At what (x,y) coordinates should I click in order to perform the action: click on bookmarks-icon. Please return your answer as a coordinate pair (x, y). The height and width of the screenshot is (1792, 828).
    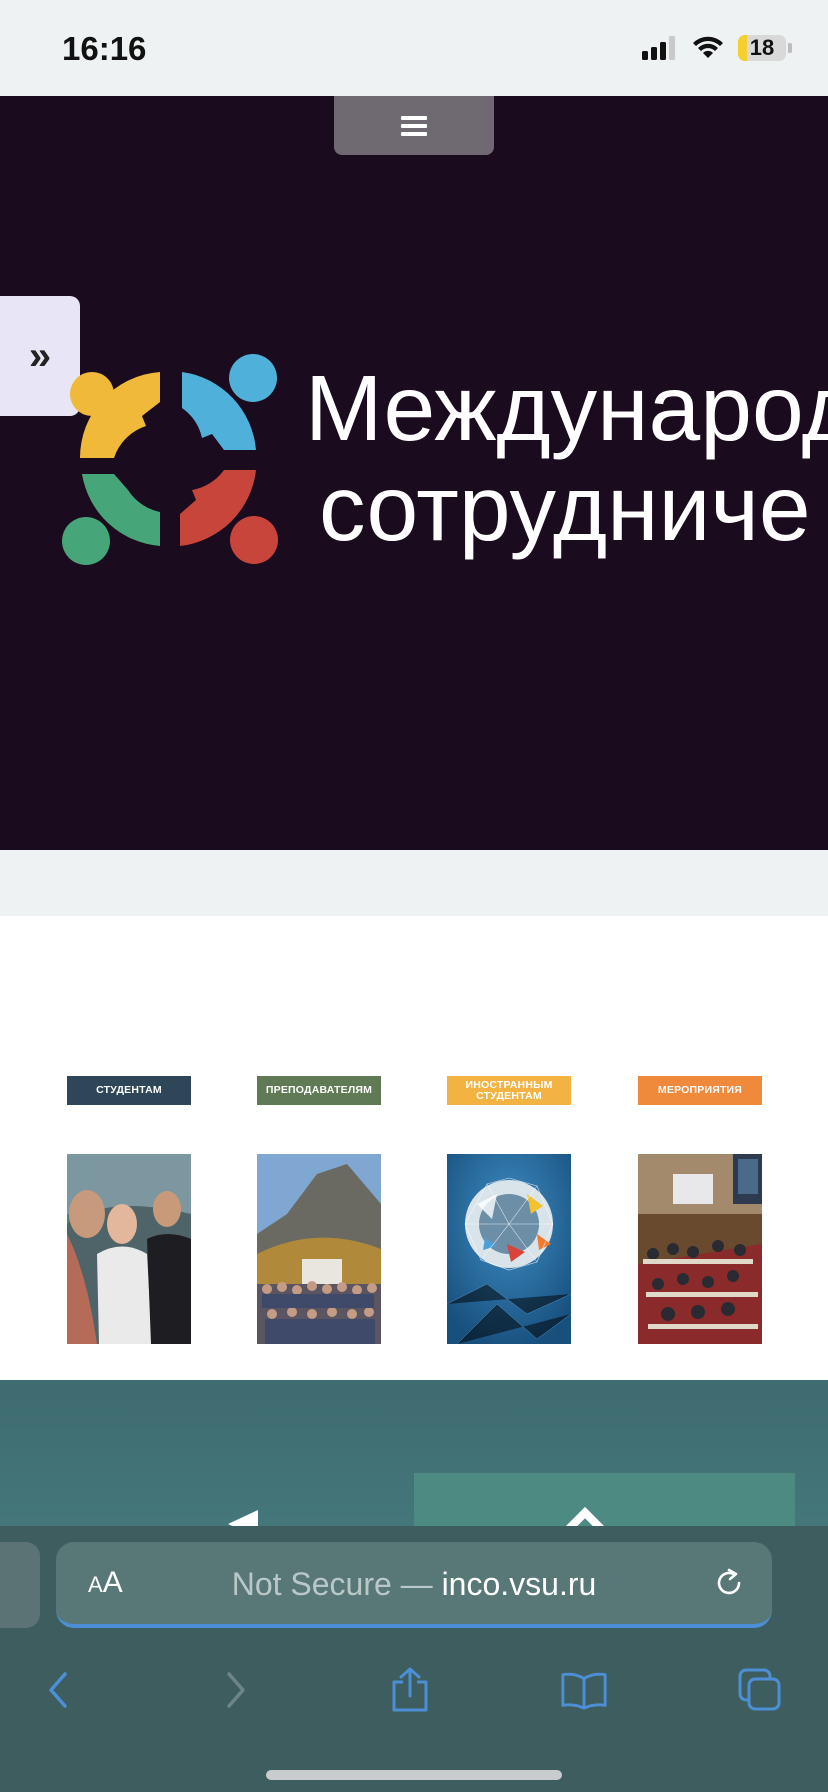
    Looking at the image, I should click on (584, 1691).